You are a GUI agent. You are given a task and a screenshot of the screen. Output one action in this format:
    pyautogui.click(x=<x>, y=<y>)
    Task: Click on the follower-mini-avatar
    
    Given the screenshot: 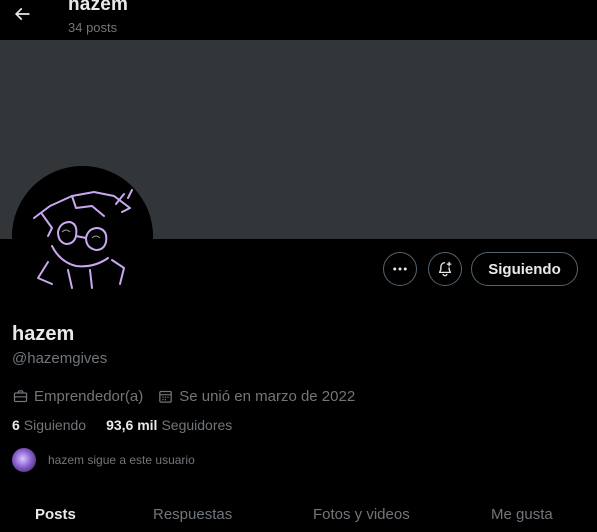 What is the action you would take?
    pyautogui.click(x=24, y=460)
    